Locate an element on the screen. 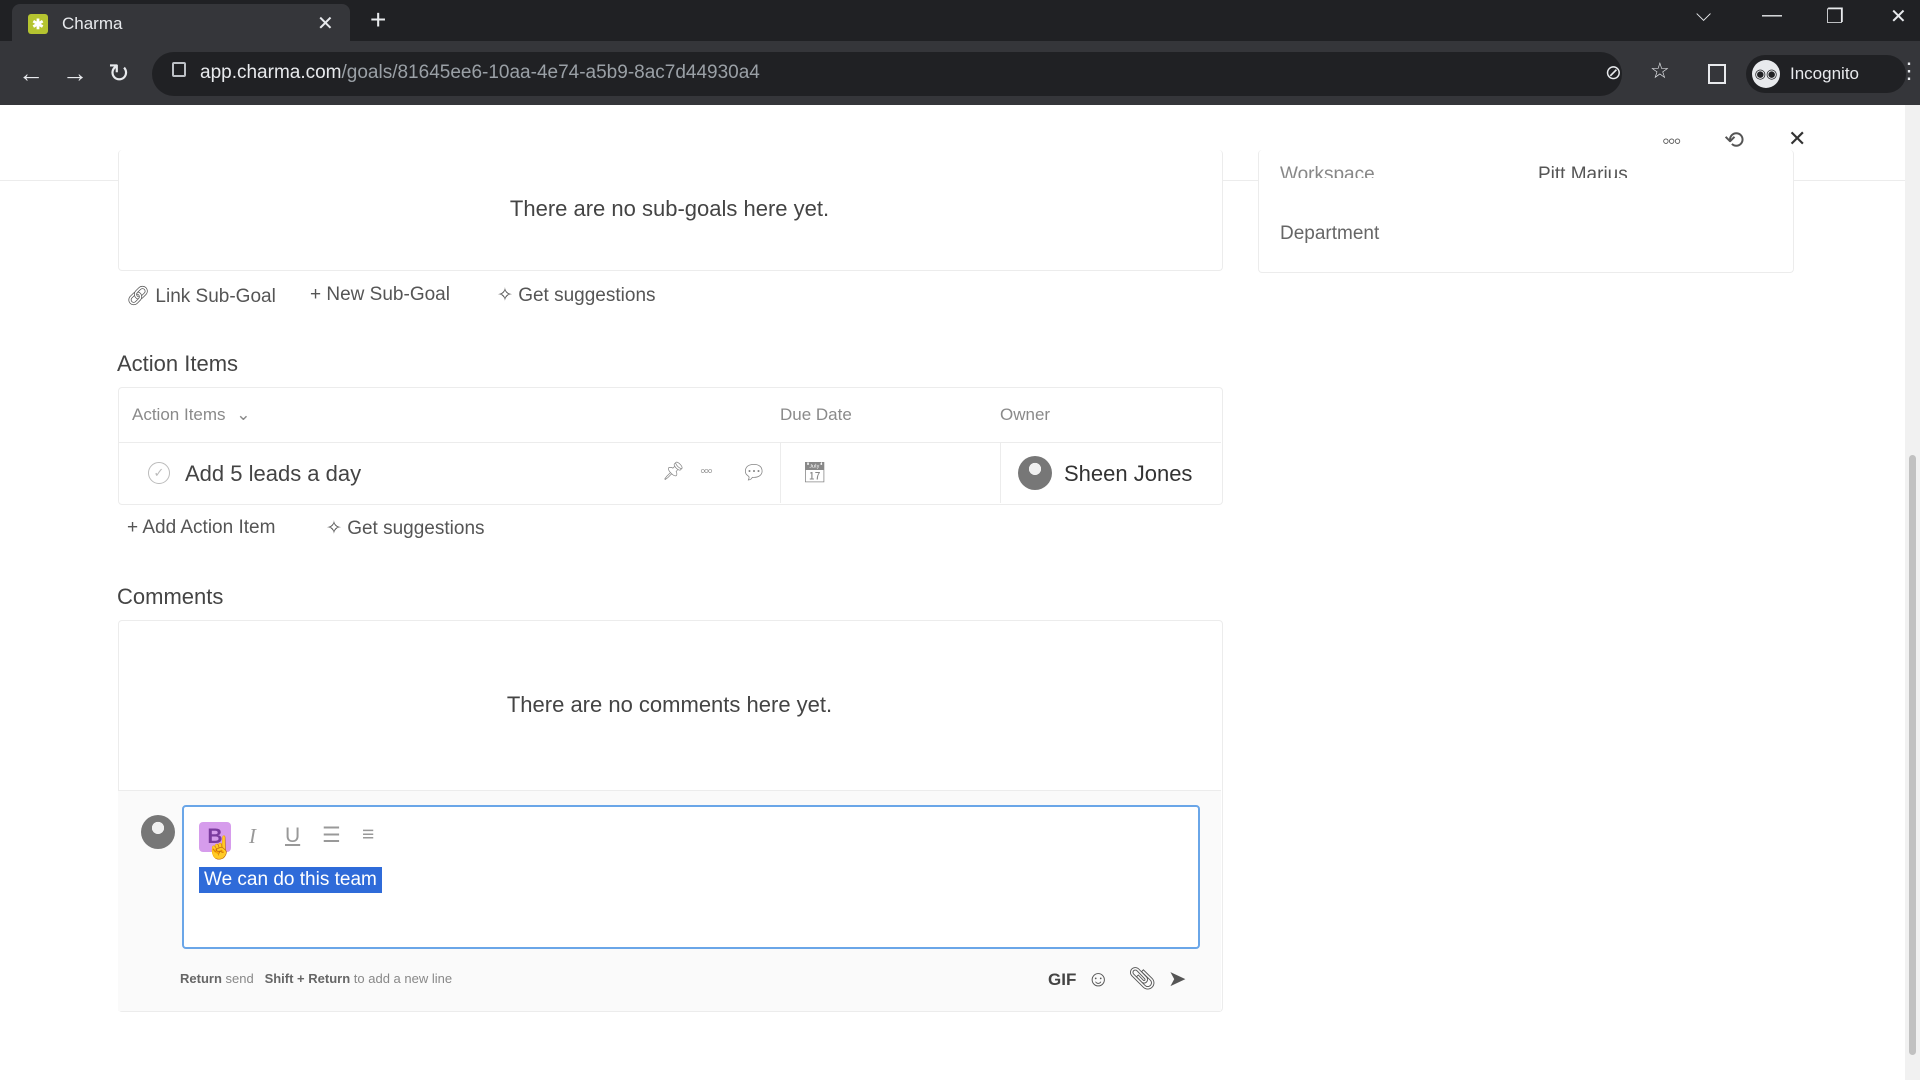 The image size is (1920, 1080). department-label: Department is located at coordinates (1330, 233).